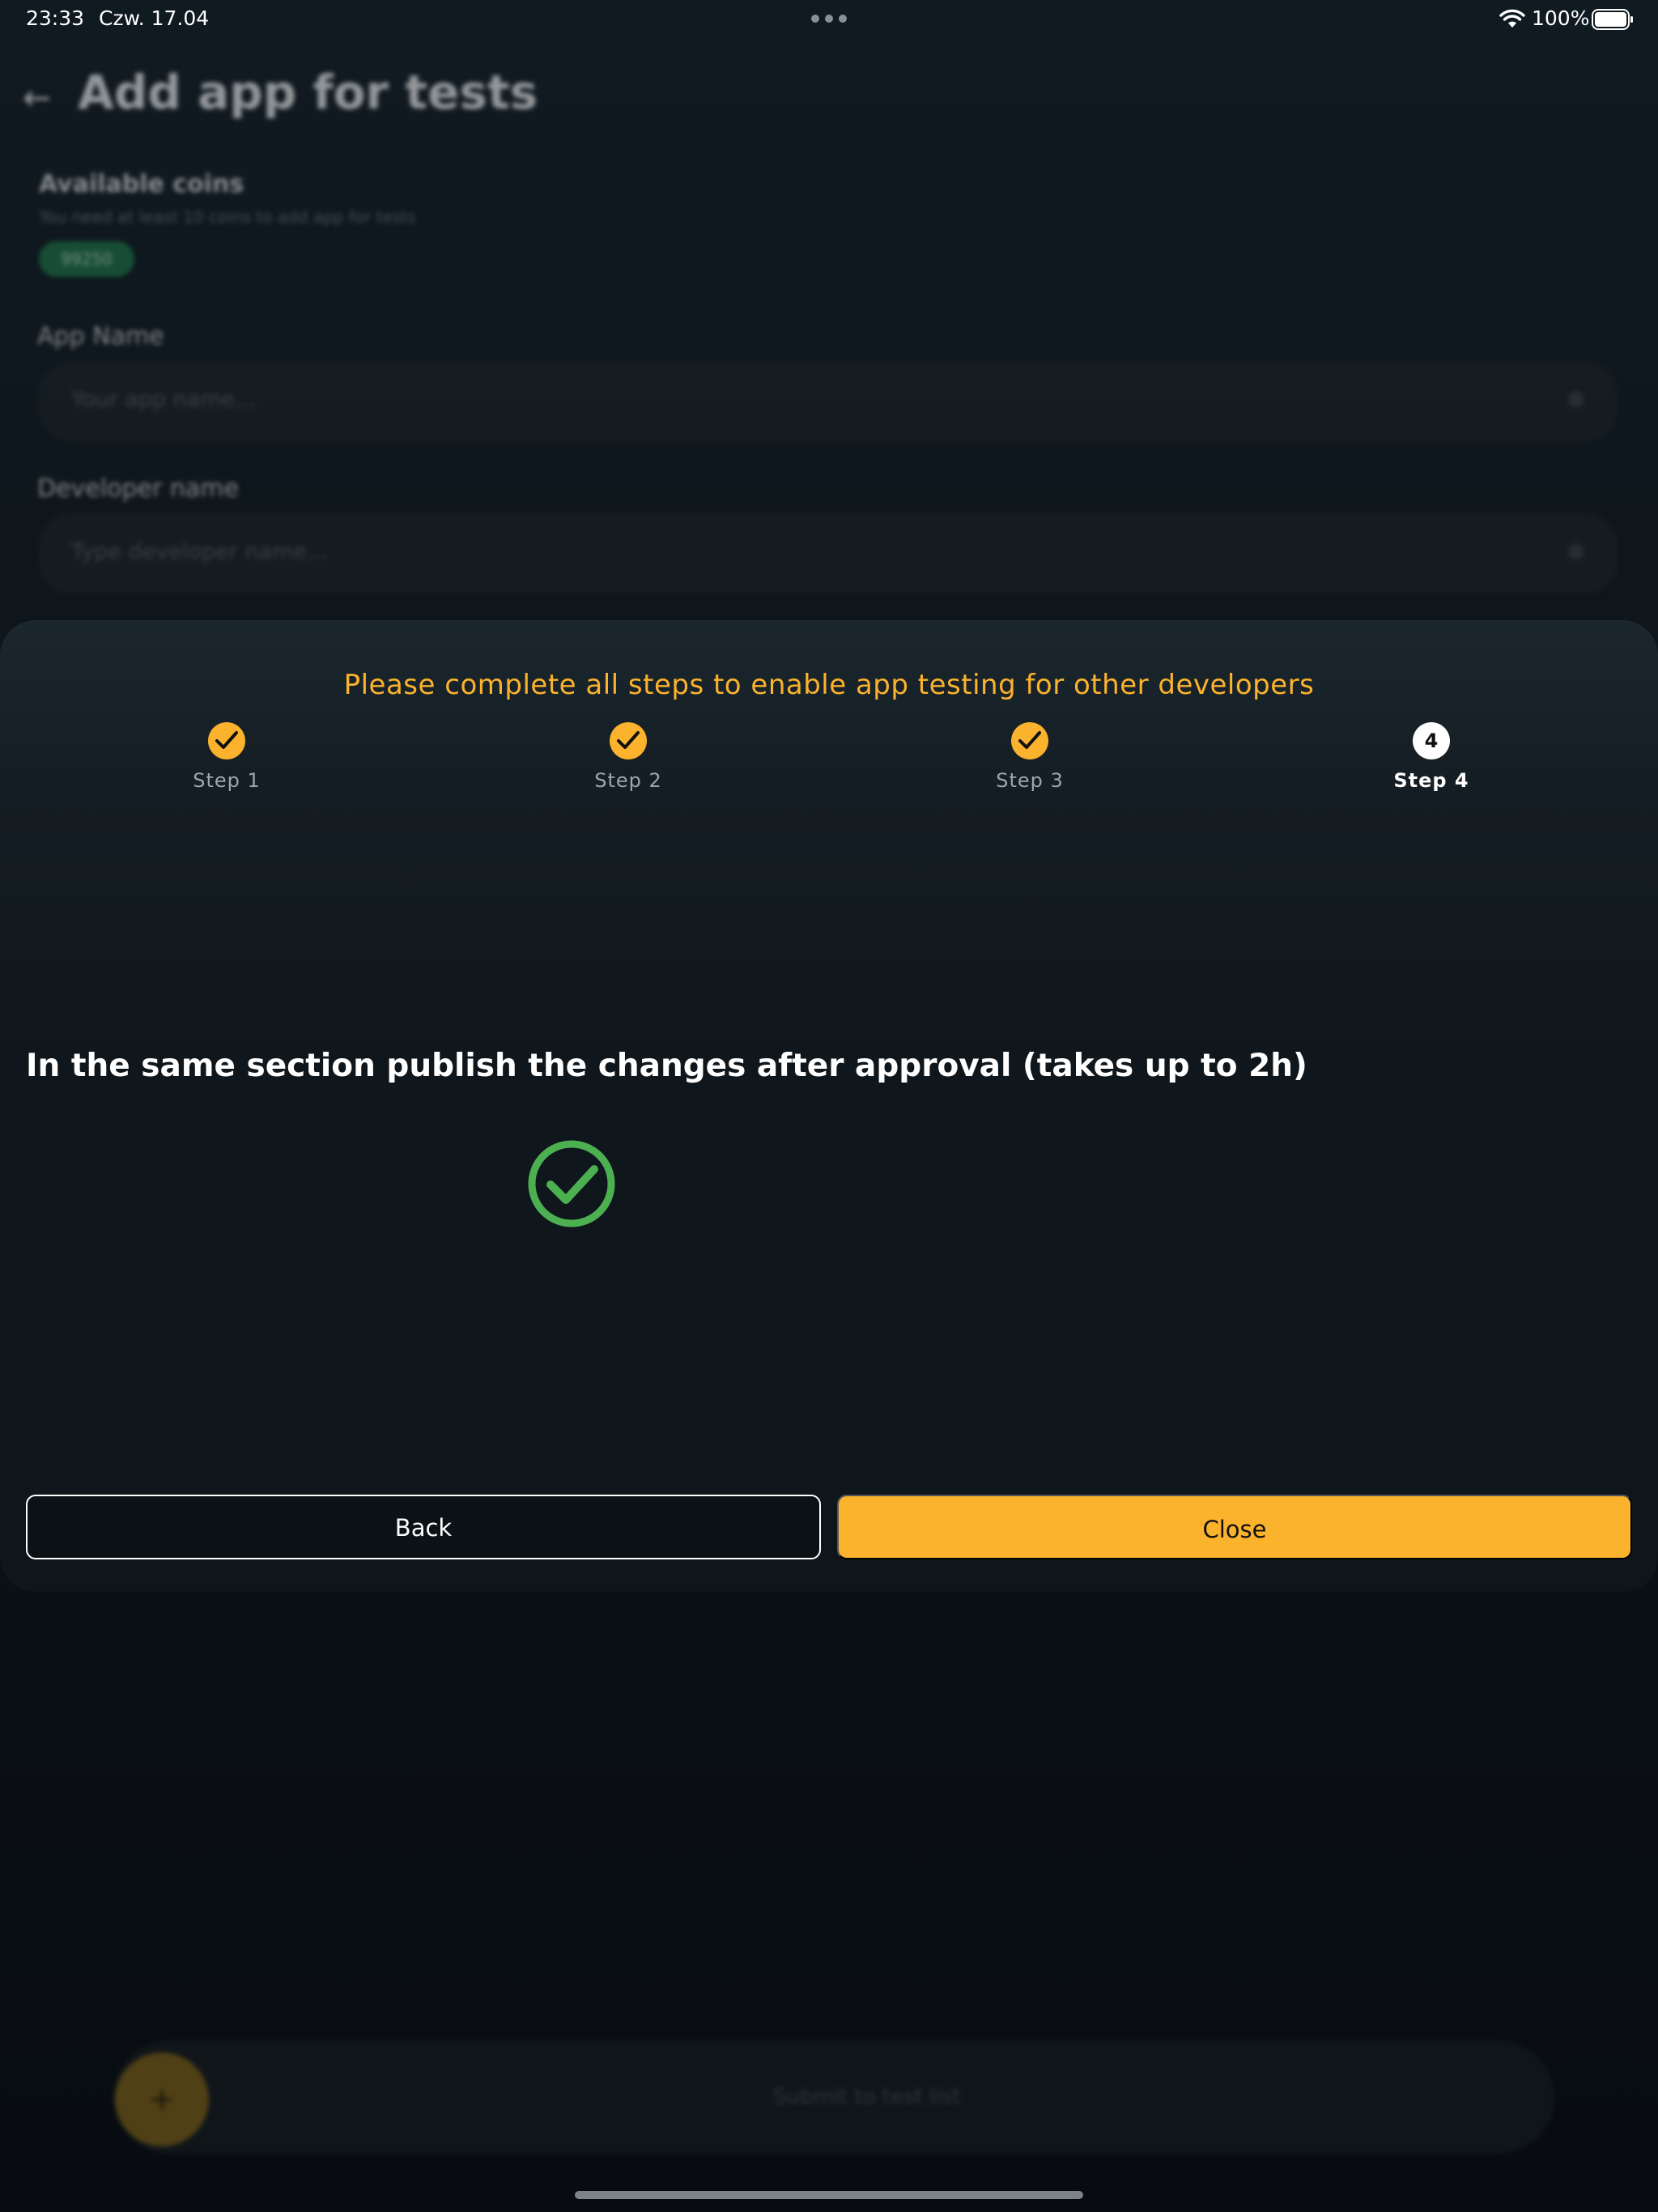 The height and width of the screenshot is (2212, 1658). I want to click on wifi-icon, so click(1512, 19).